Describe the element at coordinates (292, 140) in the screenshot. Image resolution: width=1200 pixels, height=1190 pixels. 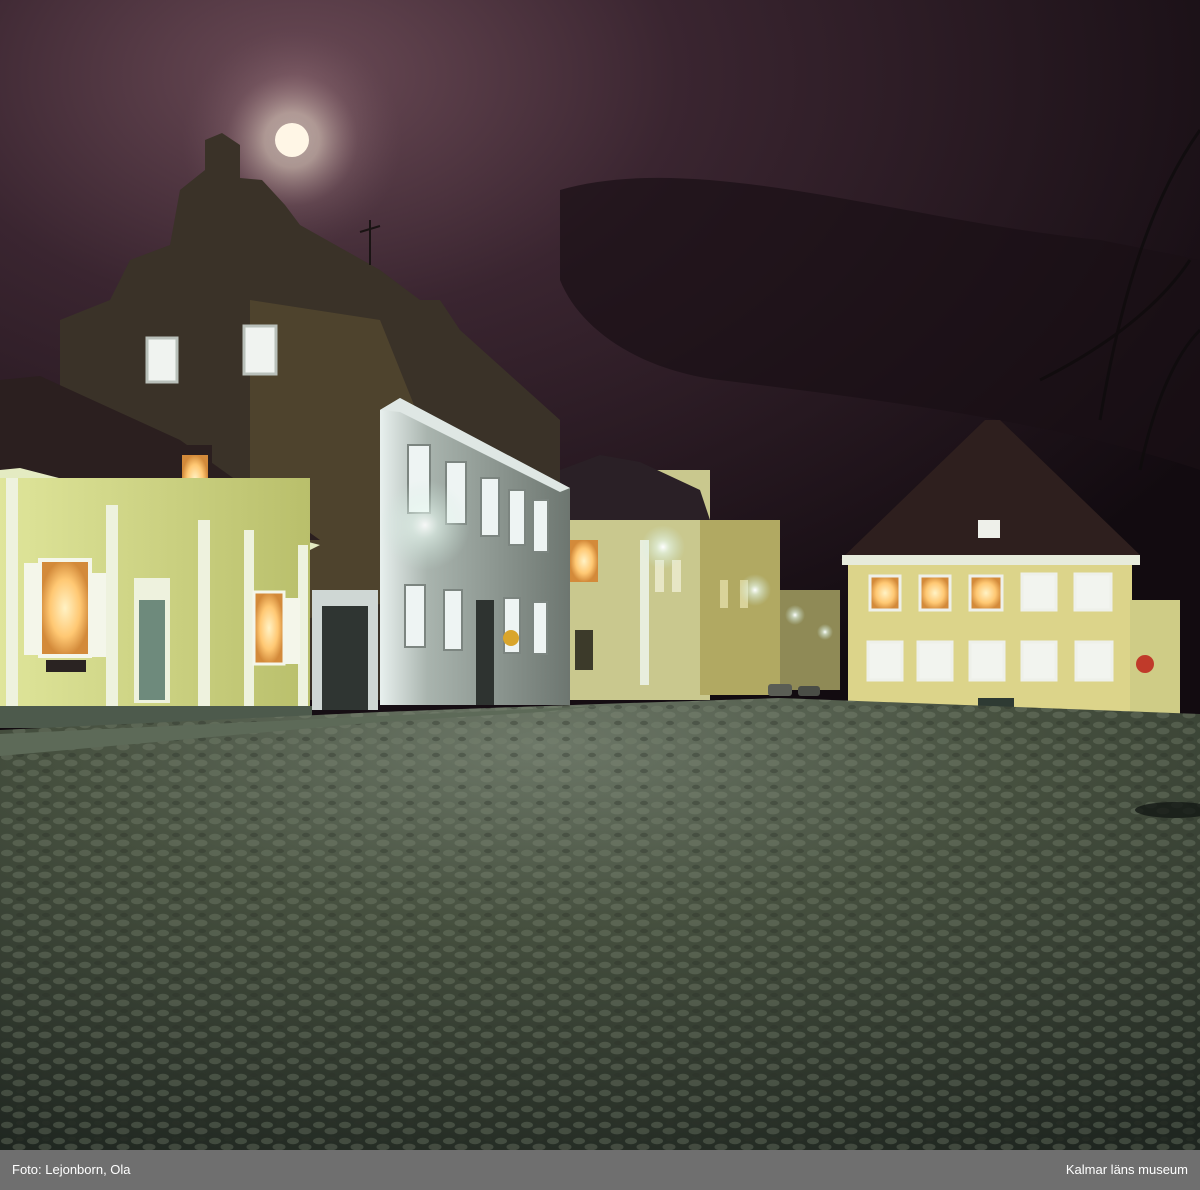
I see `moon` at that location.